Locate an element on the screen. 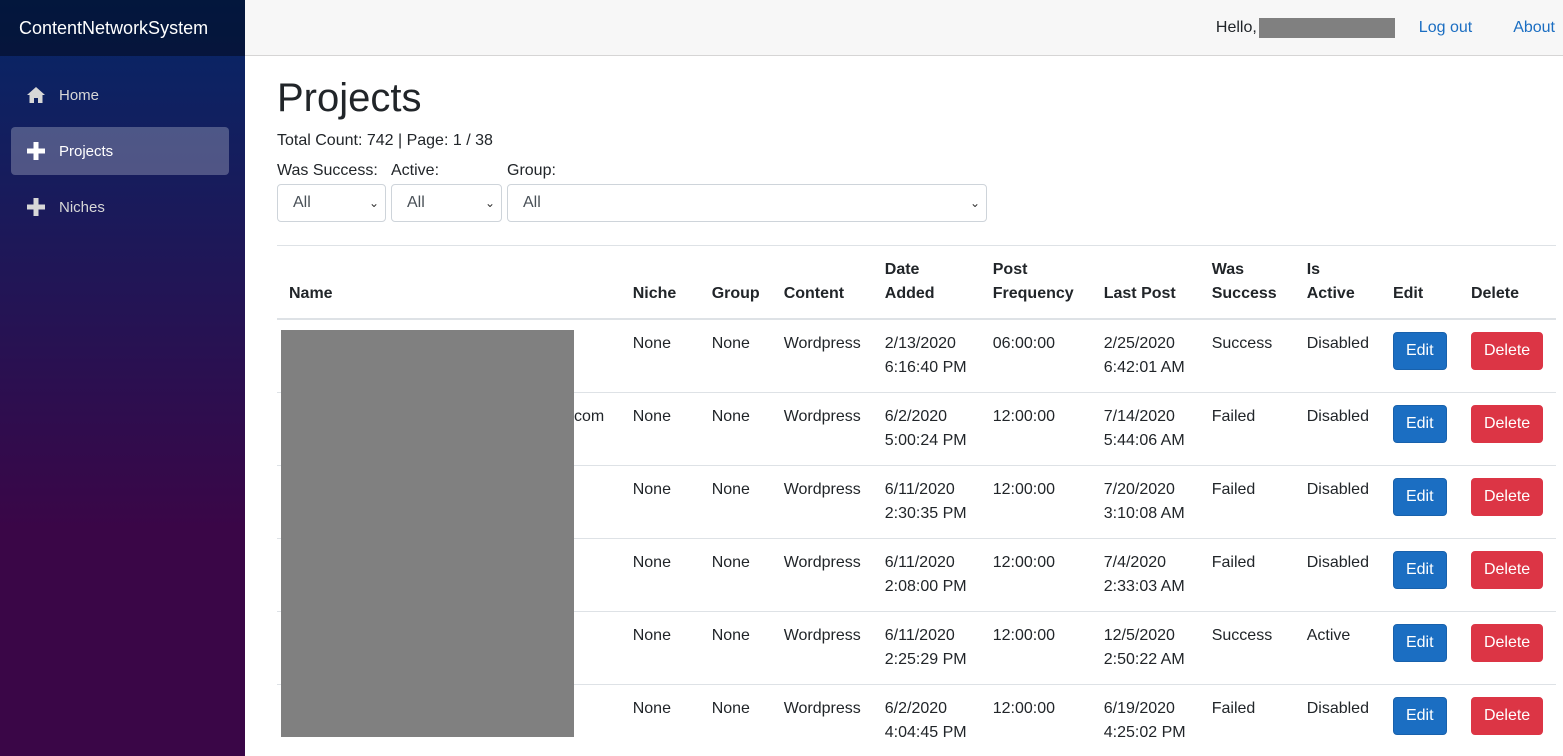 This screenshot has height=756, width=1563. sidebar-item-label: Home is located at coordinates (79, 95).